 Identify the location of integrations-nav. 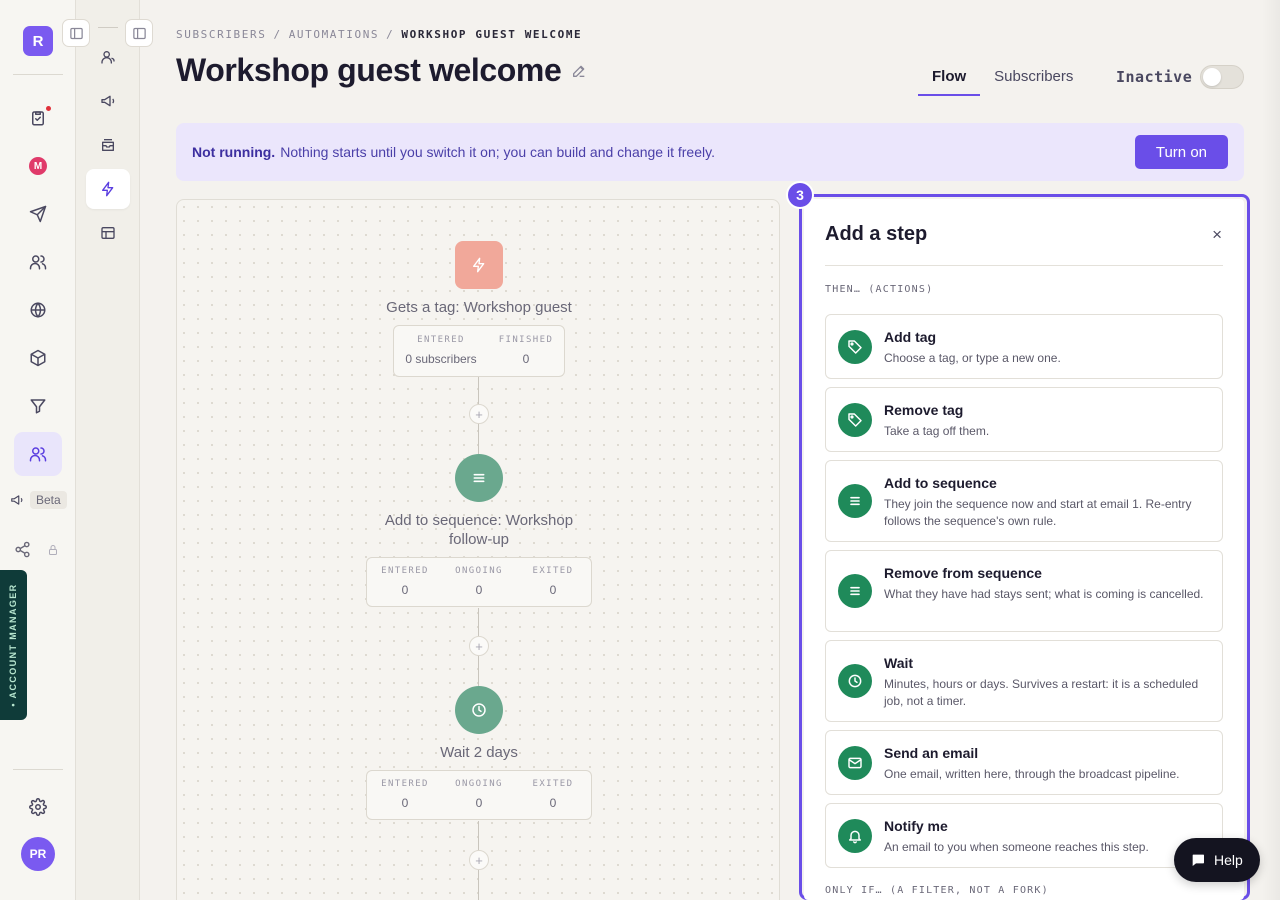
(36, 549).